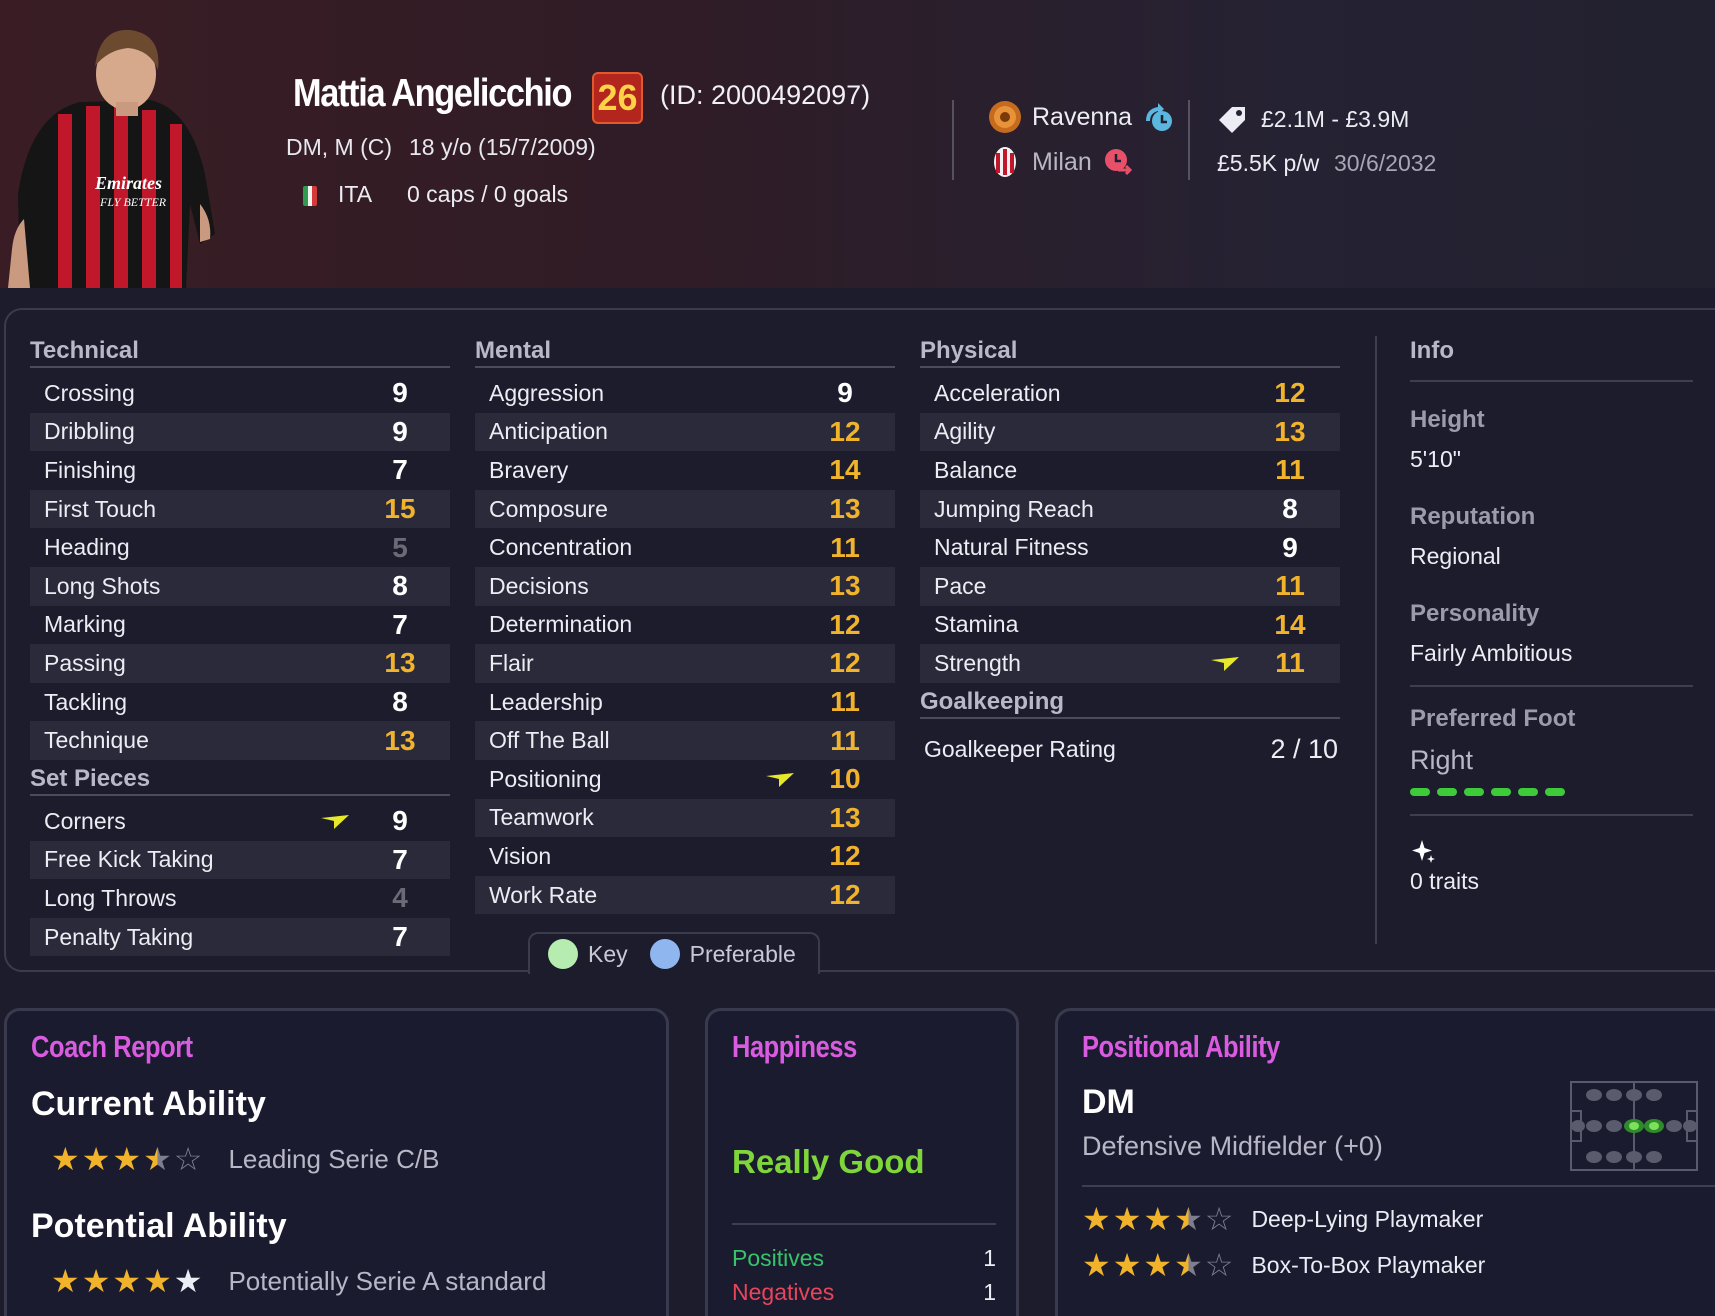  Describe the element at coordinates (1130, 432) in the screenshot. I see `attr-row-agility: Agility 13` at that location.